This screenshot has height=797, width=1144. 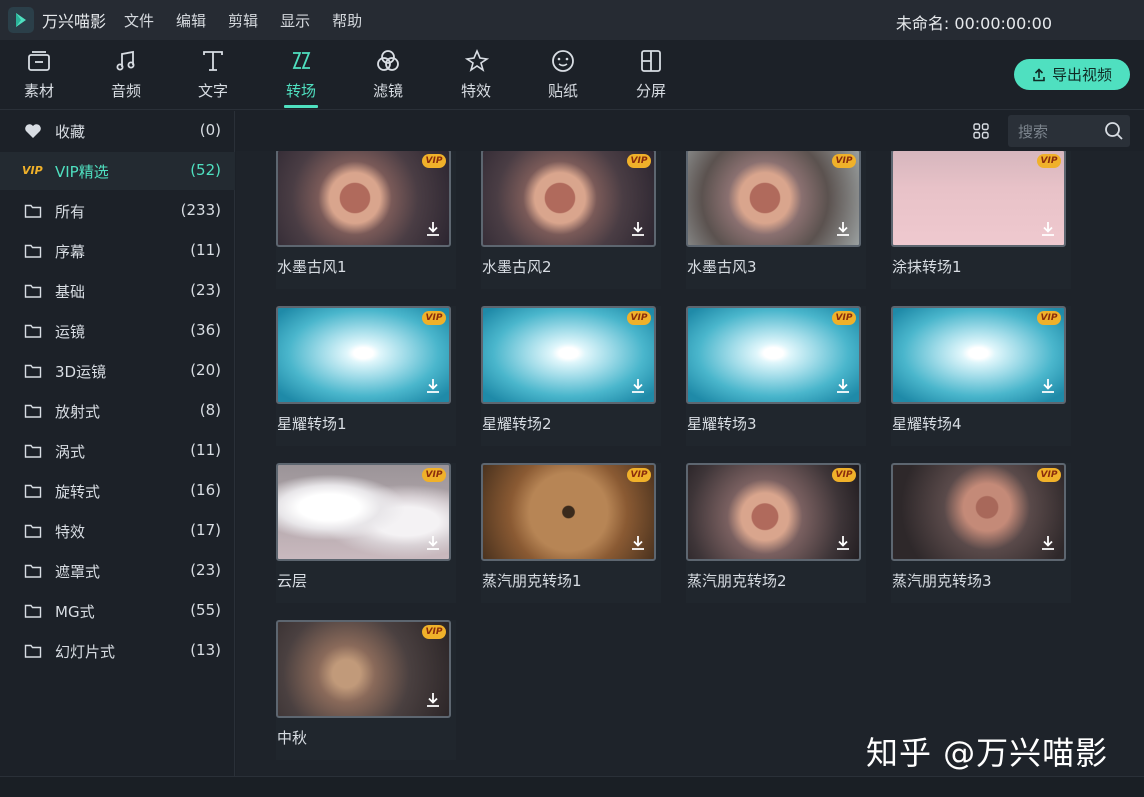 What do you see at coordinates (125, 60) in the screenshot?
I see `music-icon` at bounding box center [125, 60].